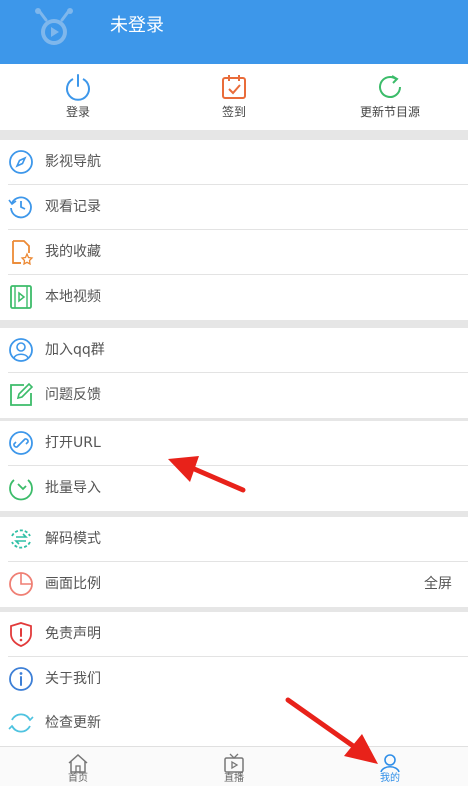 This screenshot has width=468, height=786. Describe the element at coordinates (21, 297) in the screenshot. I see `film-icon` at that location.